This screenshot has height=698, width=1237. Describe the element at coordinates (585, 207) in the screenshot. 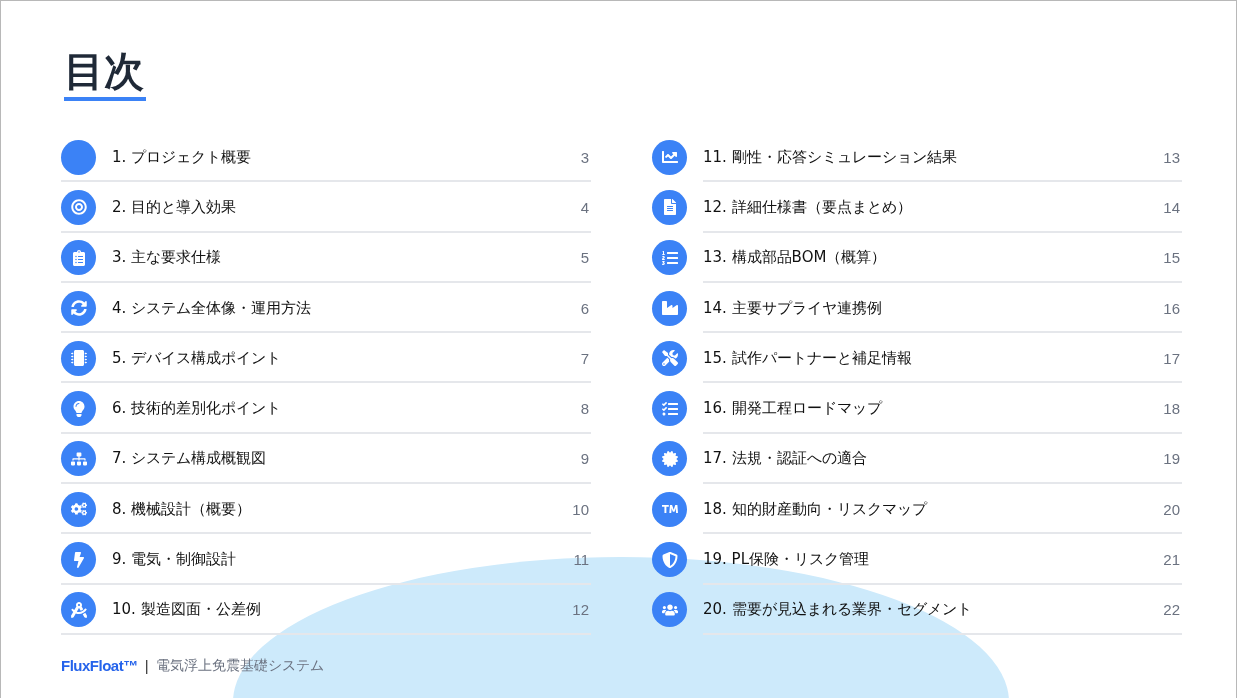

I see `page-number: 4` at that location.